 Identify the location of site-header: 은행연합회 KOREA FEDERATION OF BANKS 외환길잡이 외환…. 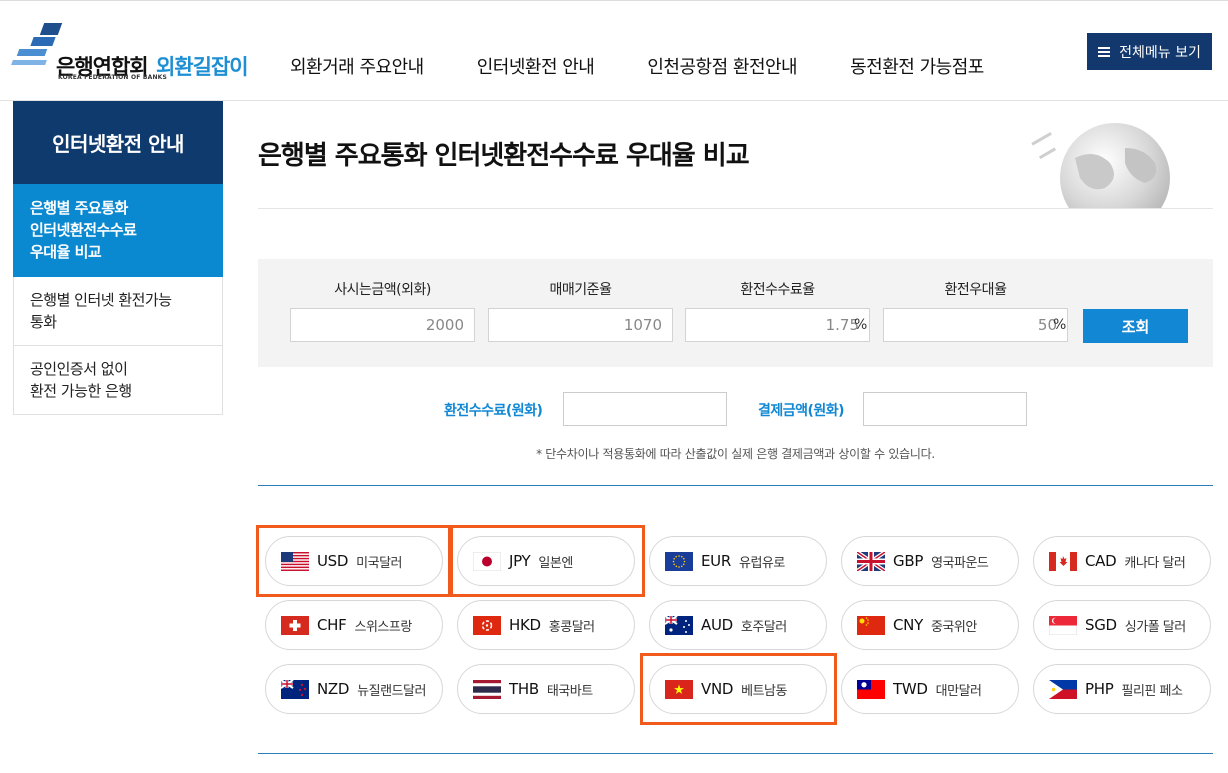
(614, 51).